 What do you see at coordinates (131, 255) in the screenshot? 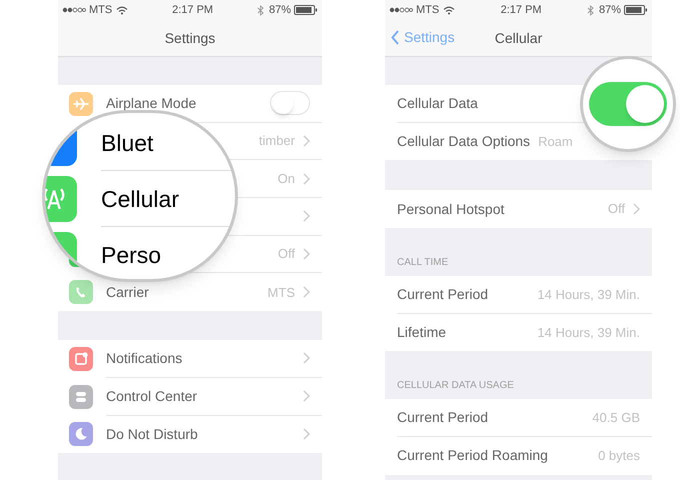
I see `magnified-label: Perso` at bounding box center [131, 255].